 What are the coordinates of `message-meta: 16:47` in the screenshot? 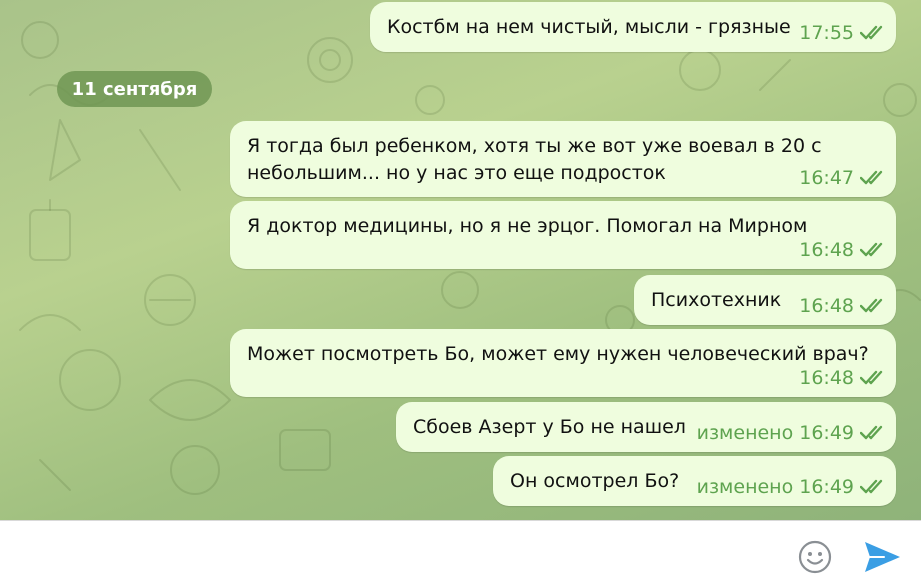 It's located at (839, 178).